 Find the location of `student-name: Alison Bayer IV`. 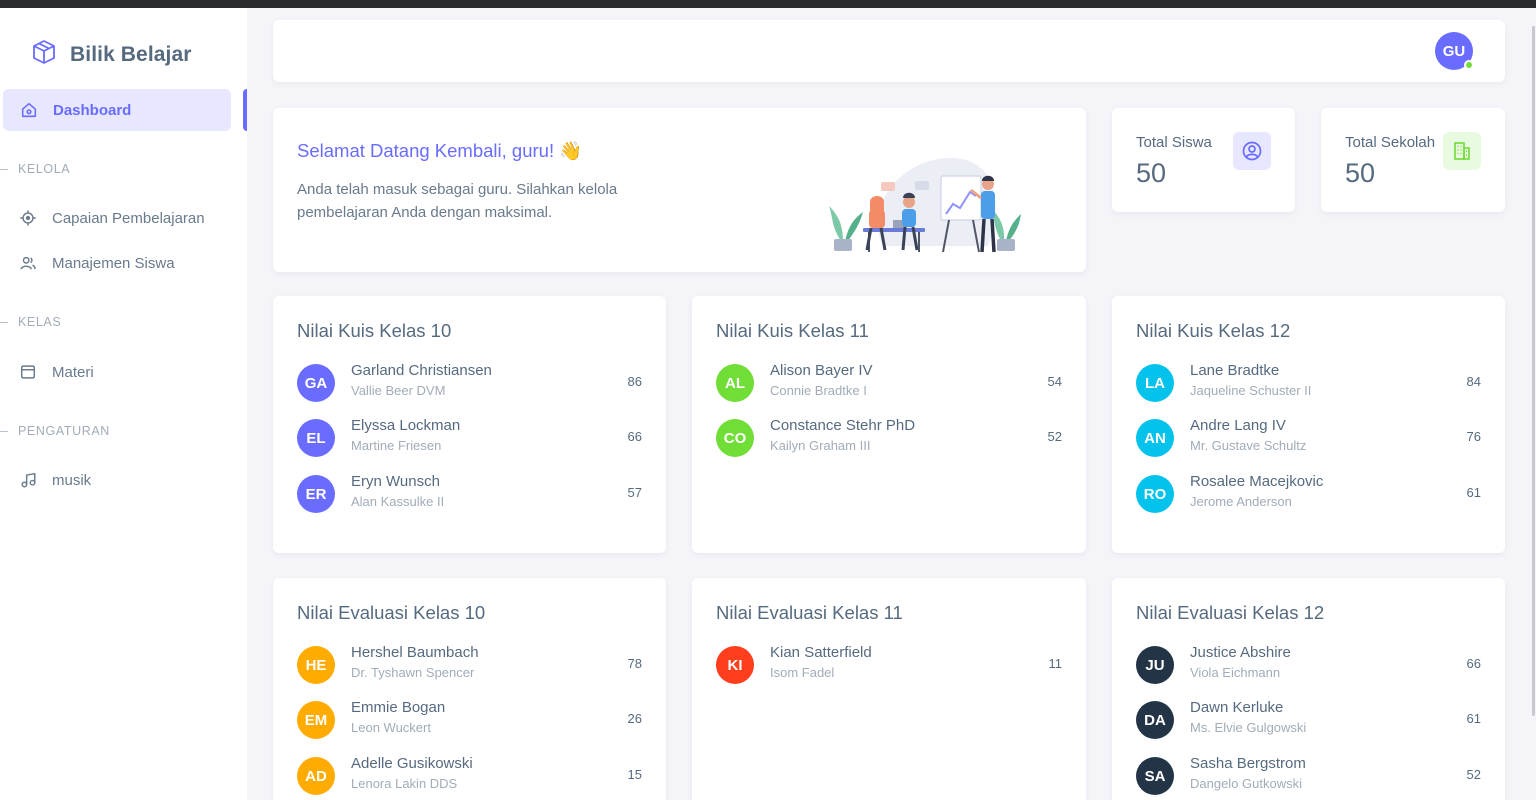

student-name: Alison Bayer IV is located at coordinates (821, 370).